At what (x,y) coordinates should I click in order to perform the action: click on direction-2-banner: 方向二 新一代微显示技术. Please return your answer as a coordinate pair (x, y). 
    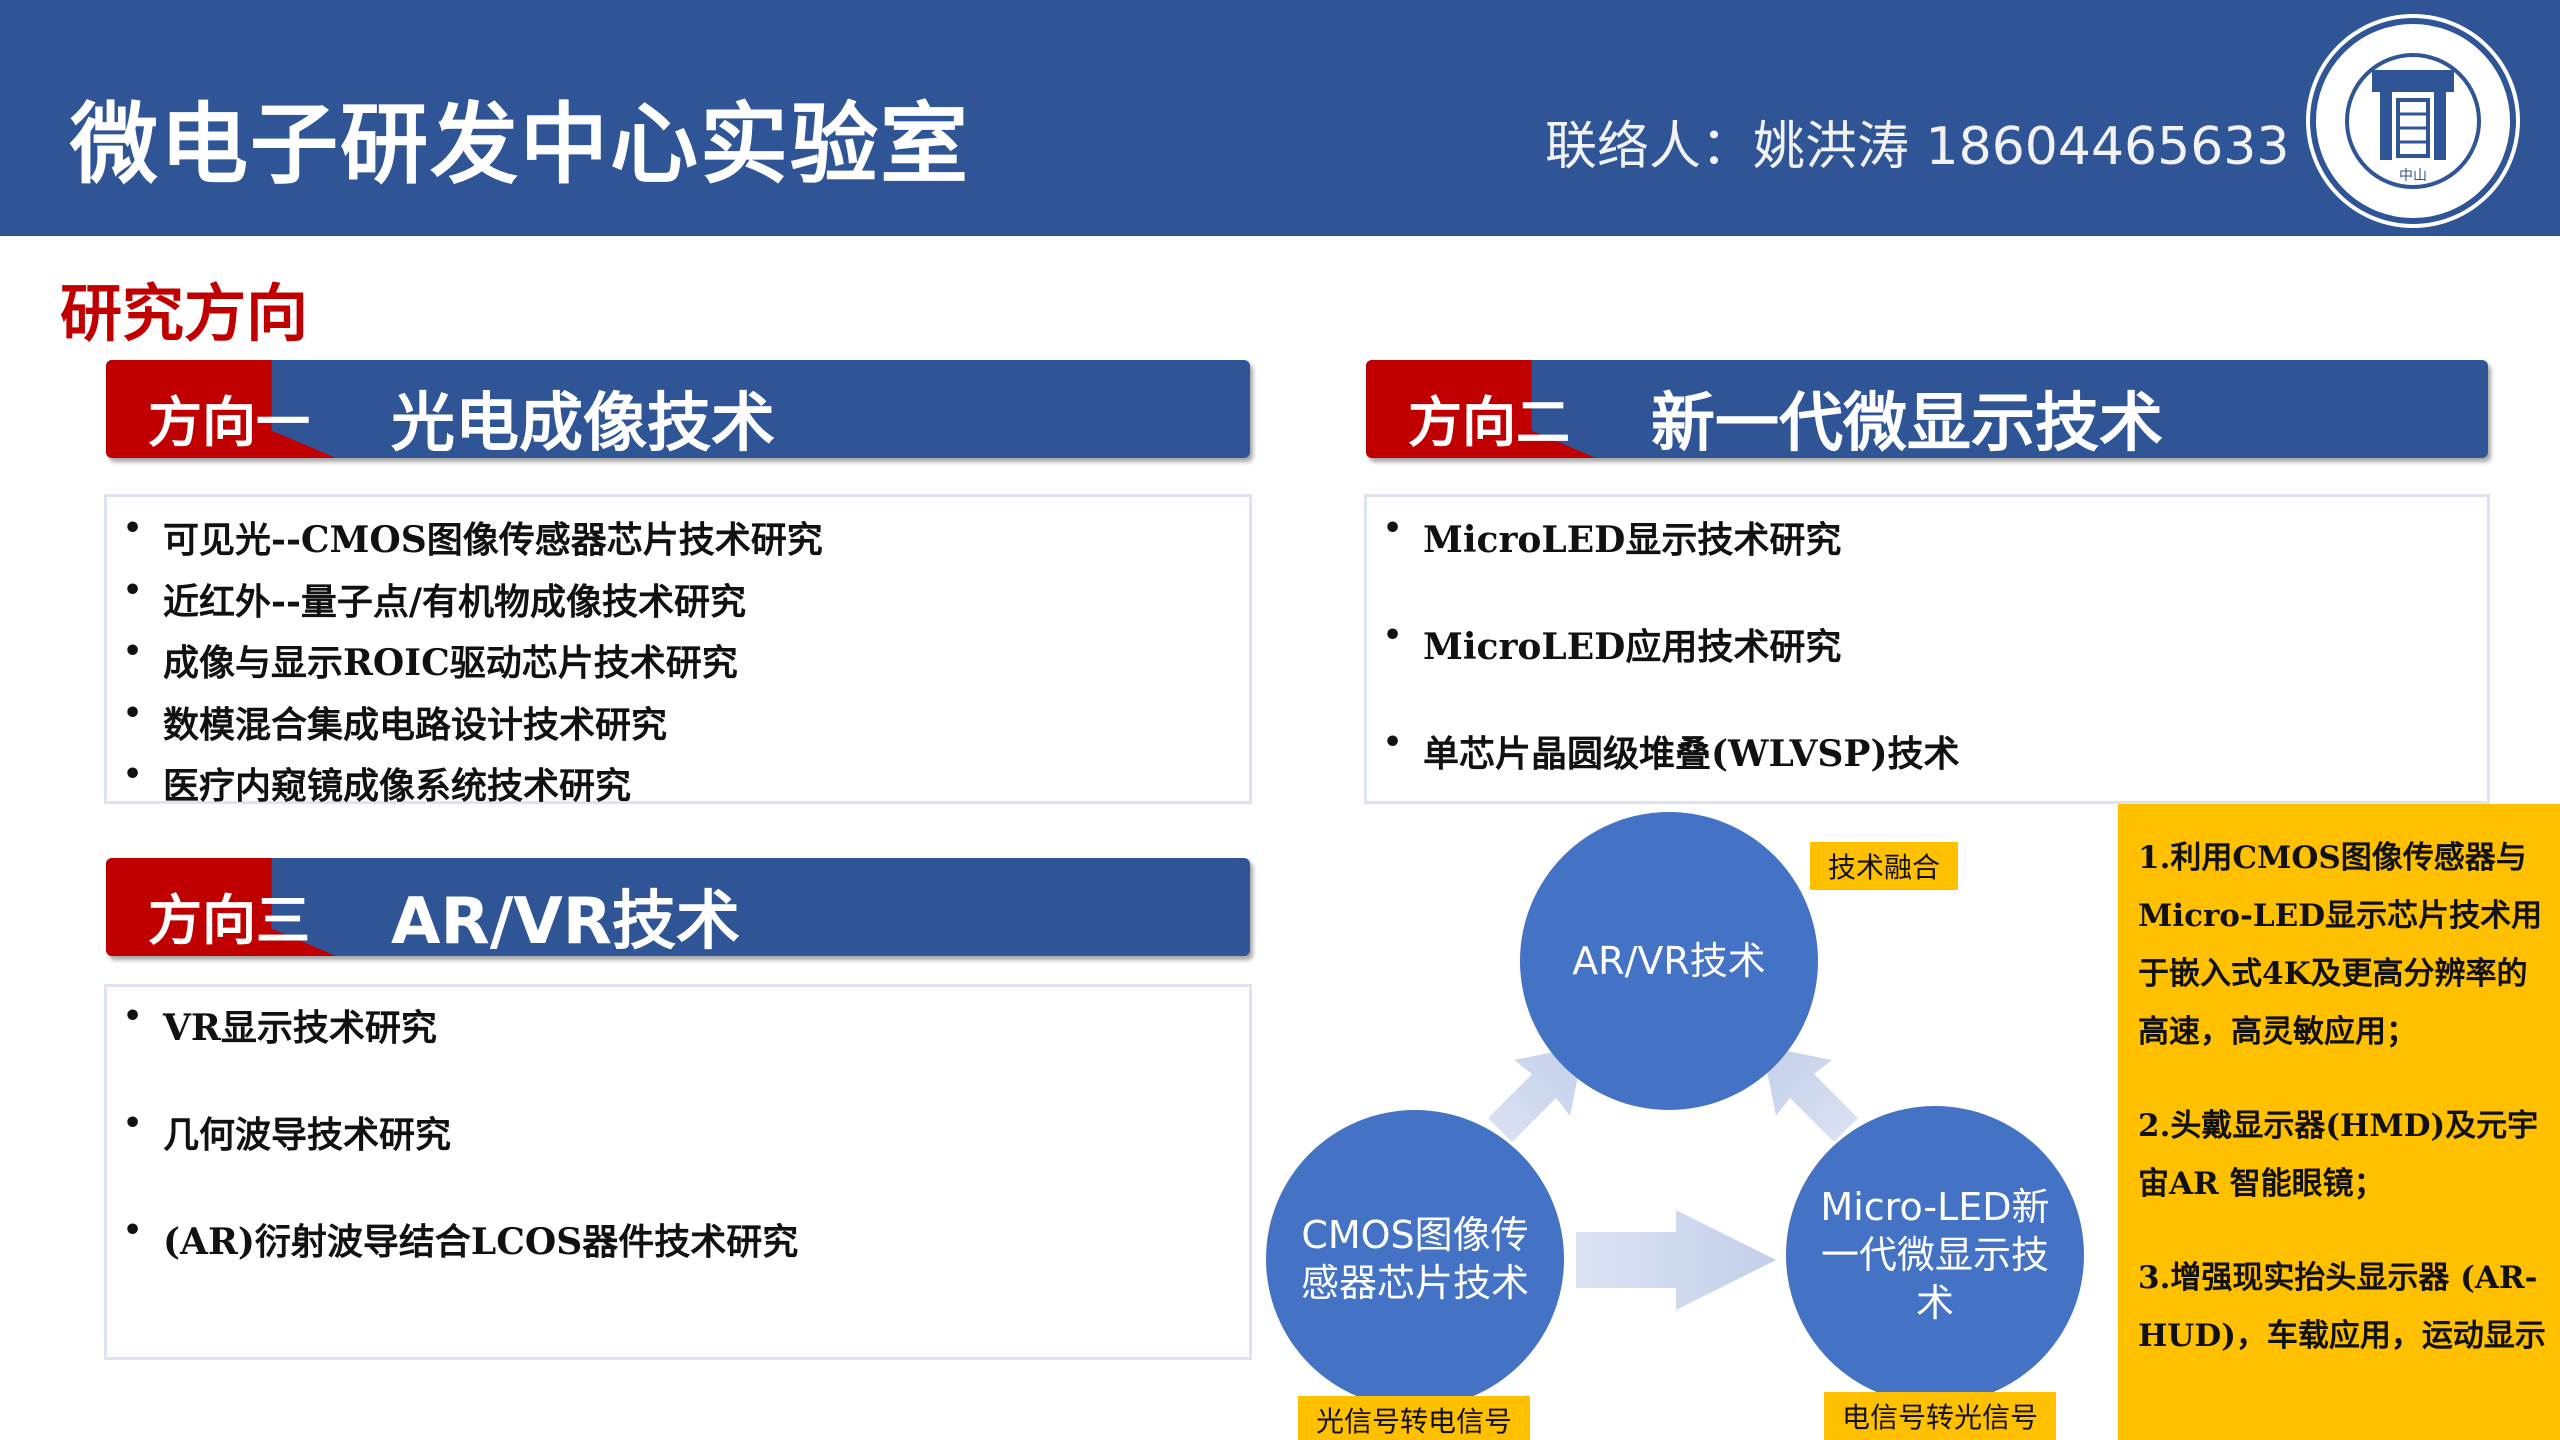
    Looking at the image, I should click on (1927, 410).